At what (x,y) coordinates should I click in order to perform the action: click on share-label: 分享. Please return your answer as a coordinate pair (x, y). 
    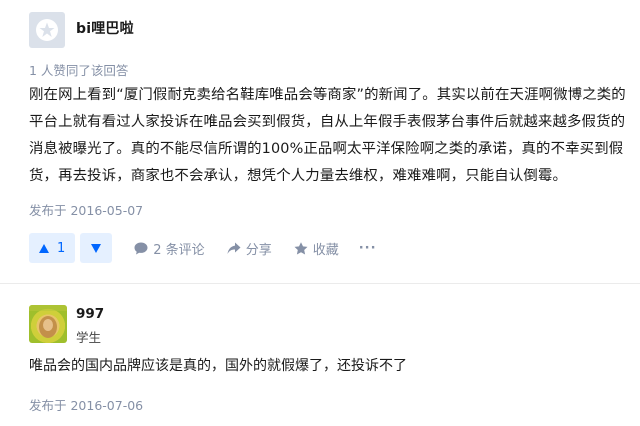
    Looking at the image, I should click on (258, 250).